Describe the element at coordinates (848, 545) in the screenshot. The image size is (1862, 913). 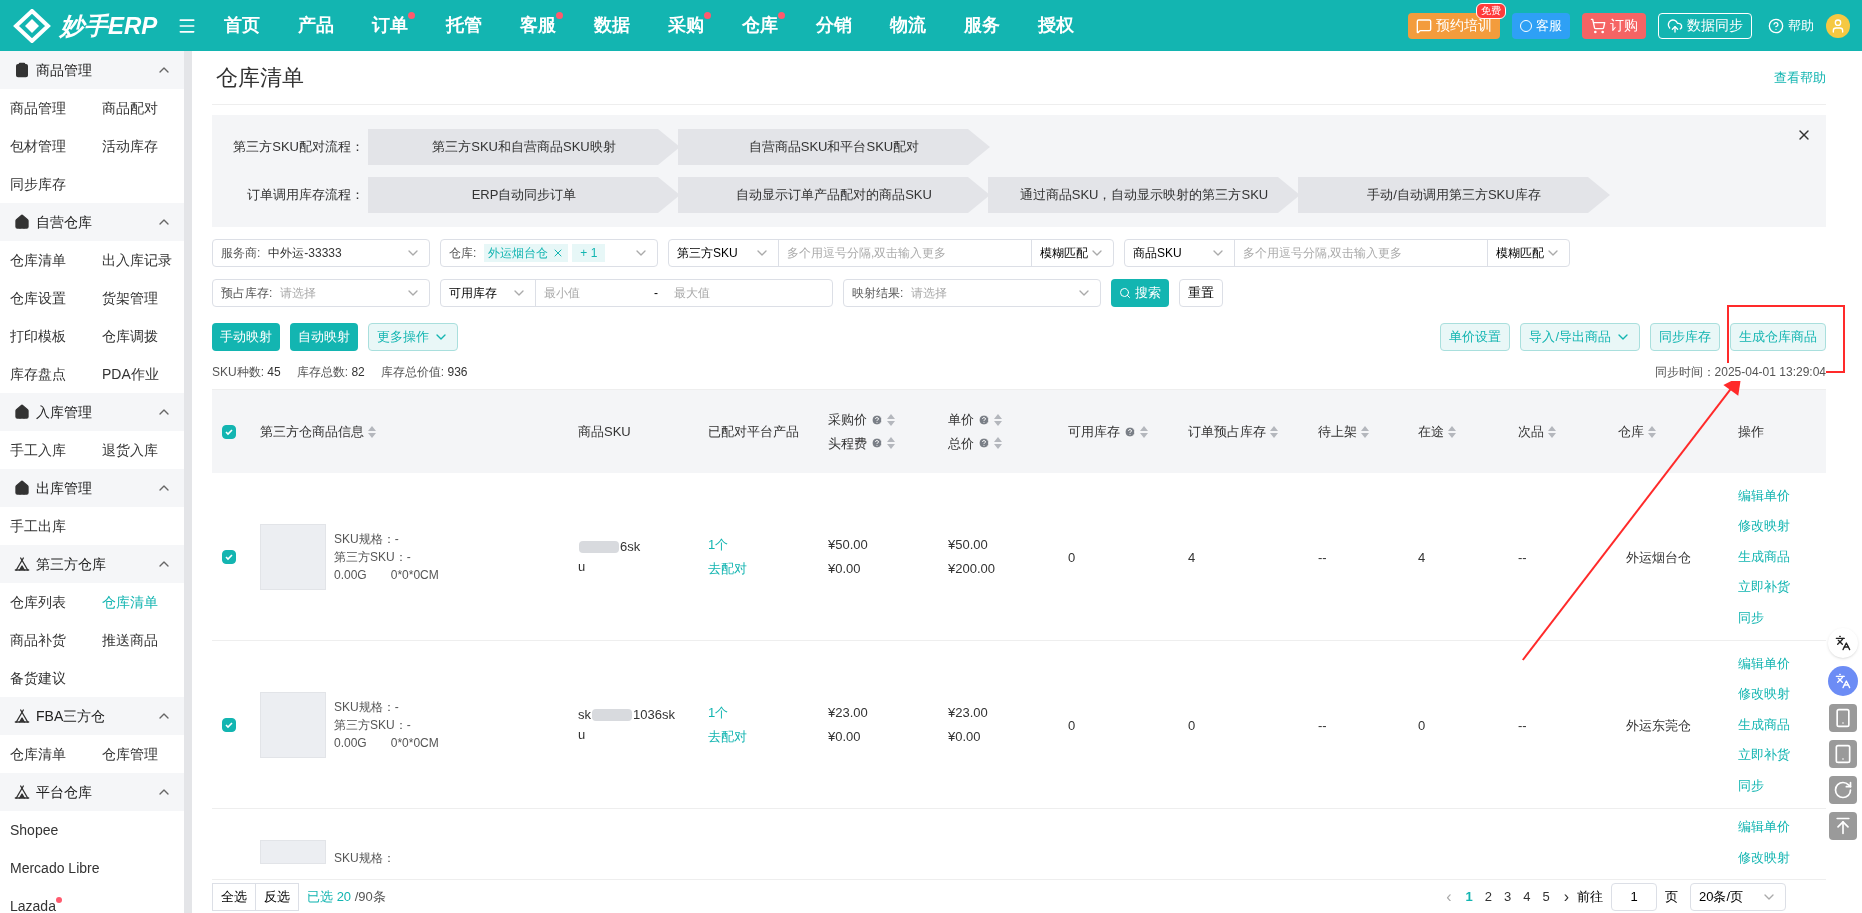
I see `purchase-price: ¥50.00` at that location.